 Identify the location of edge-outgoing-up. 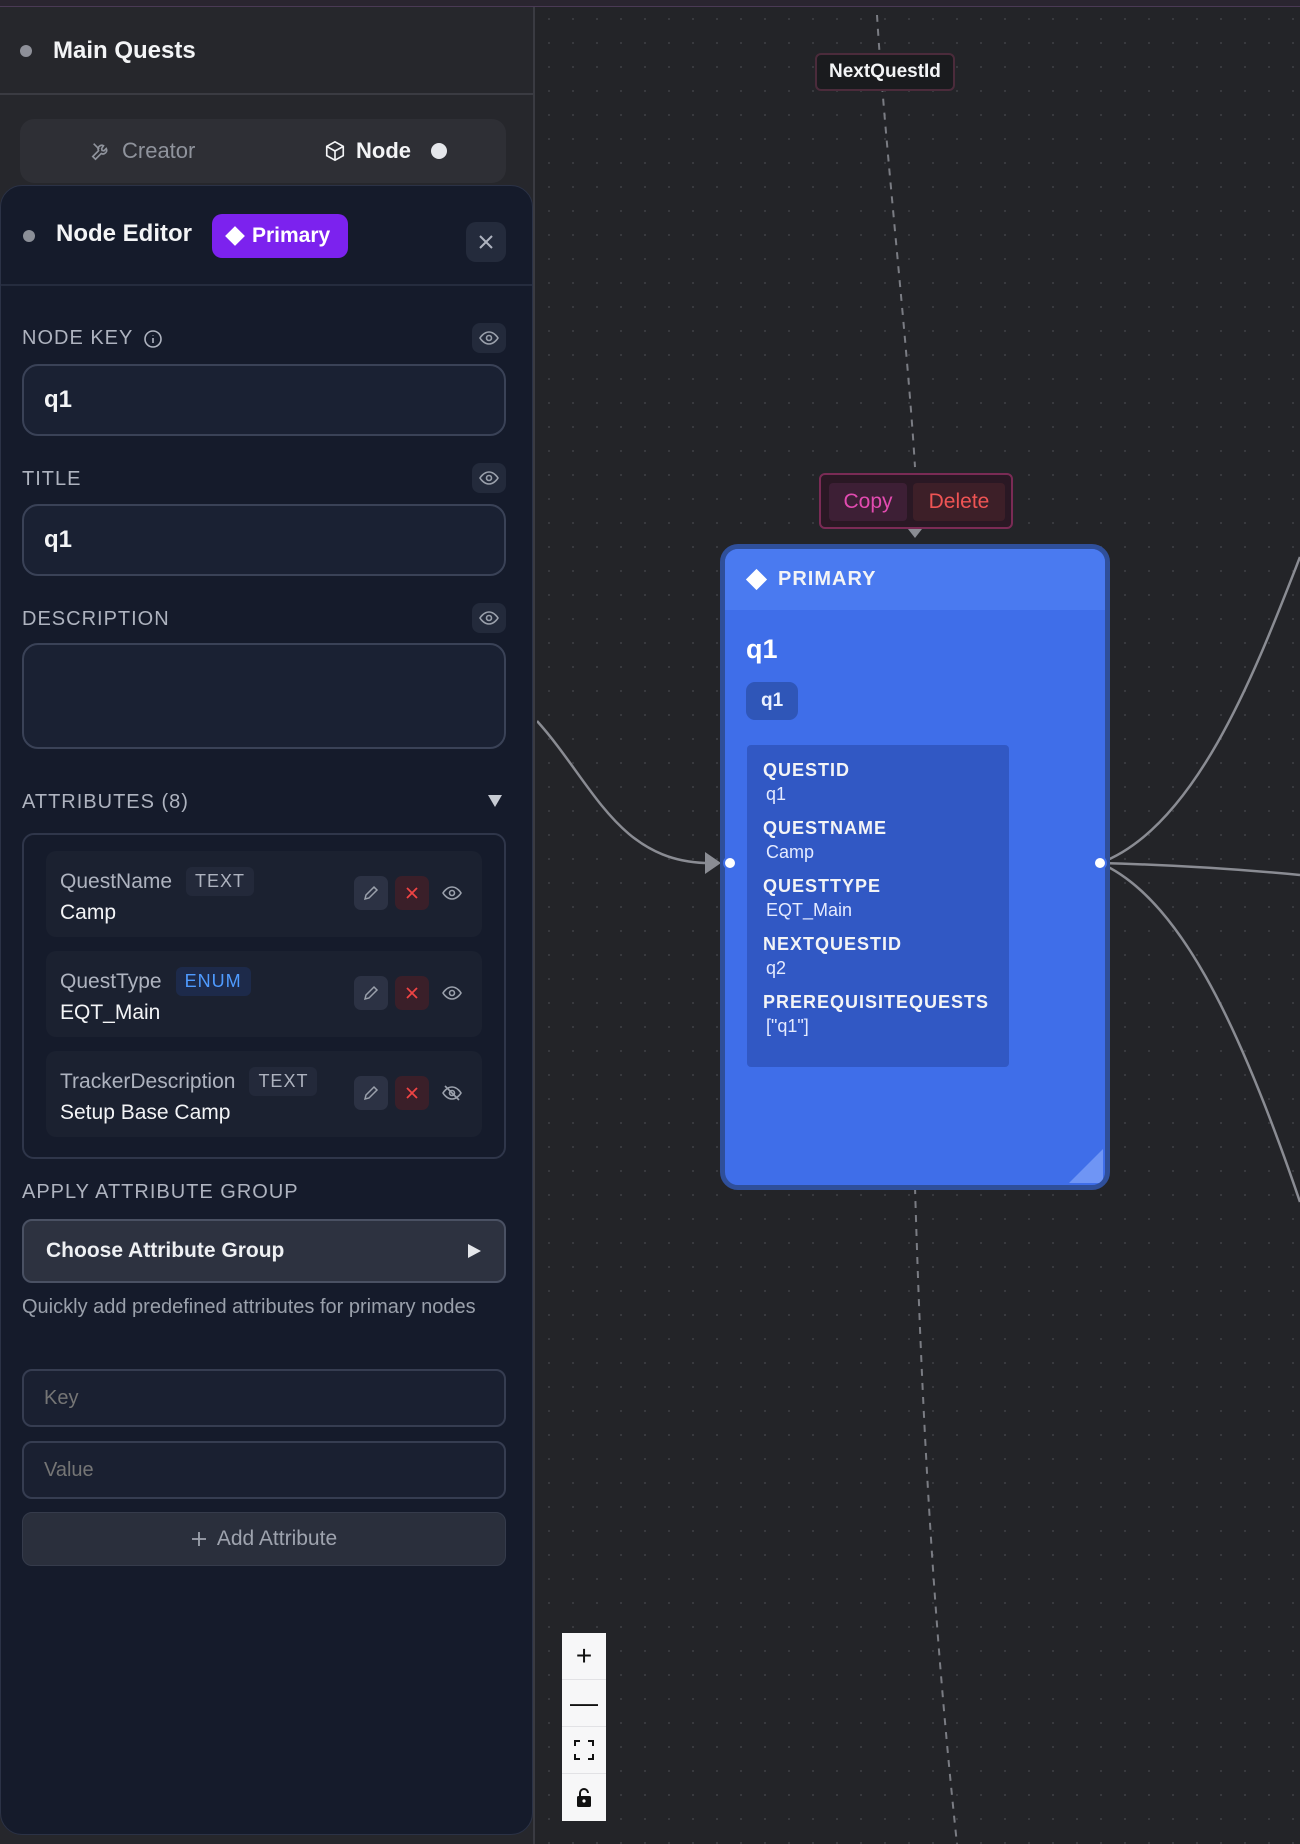
(1199, 710).